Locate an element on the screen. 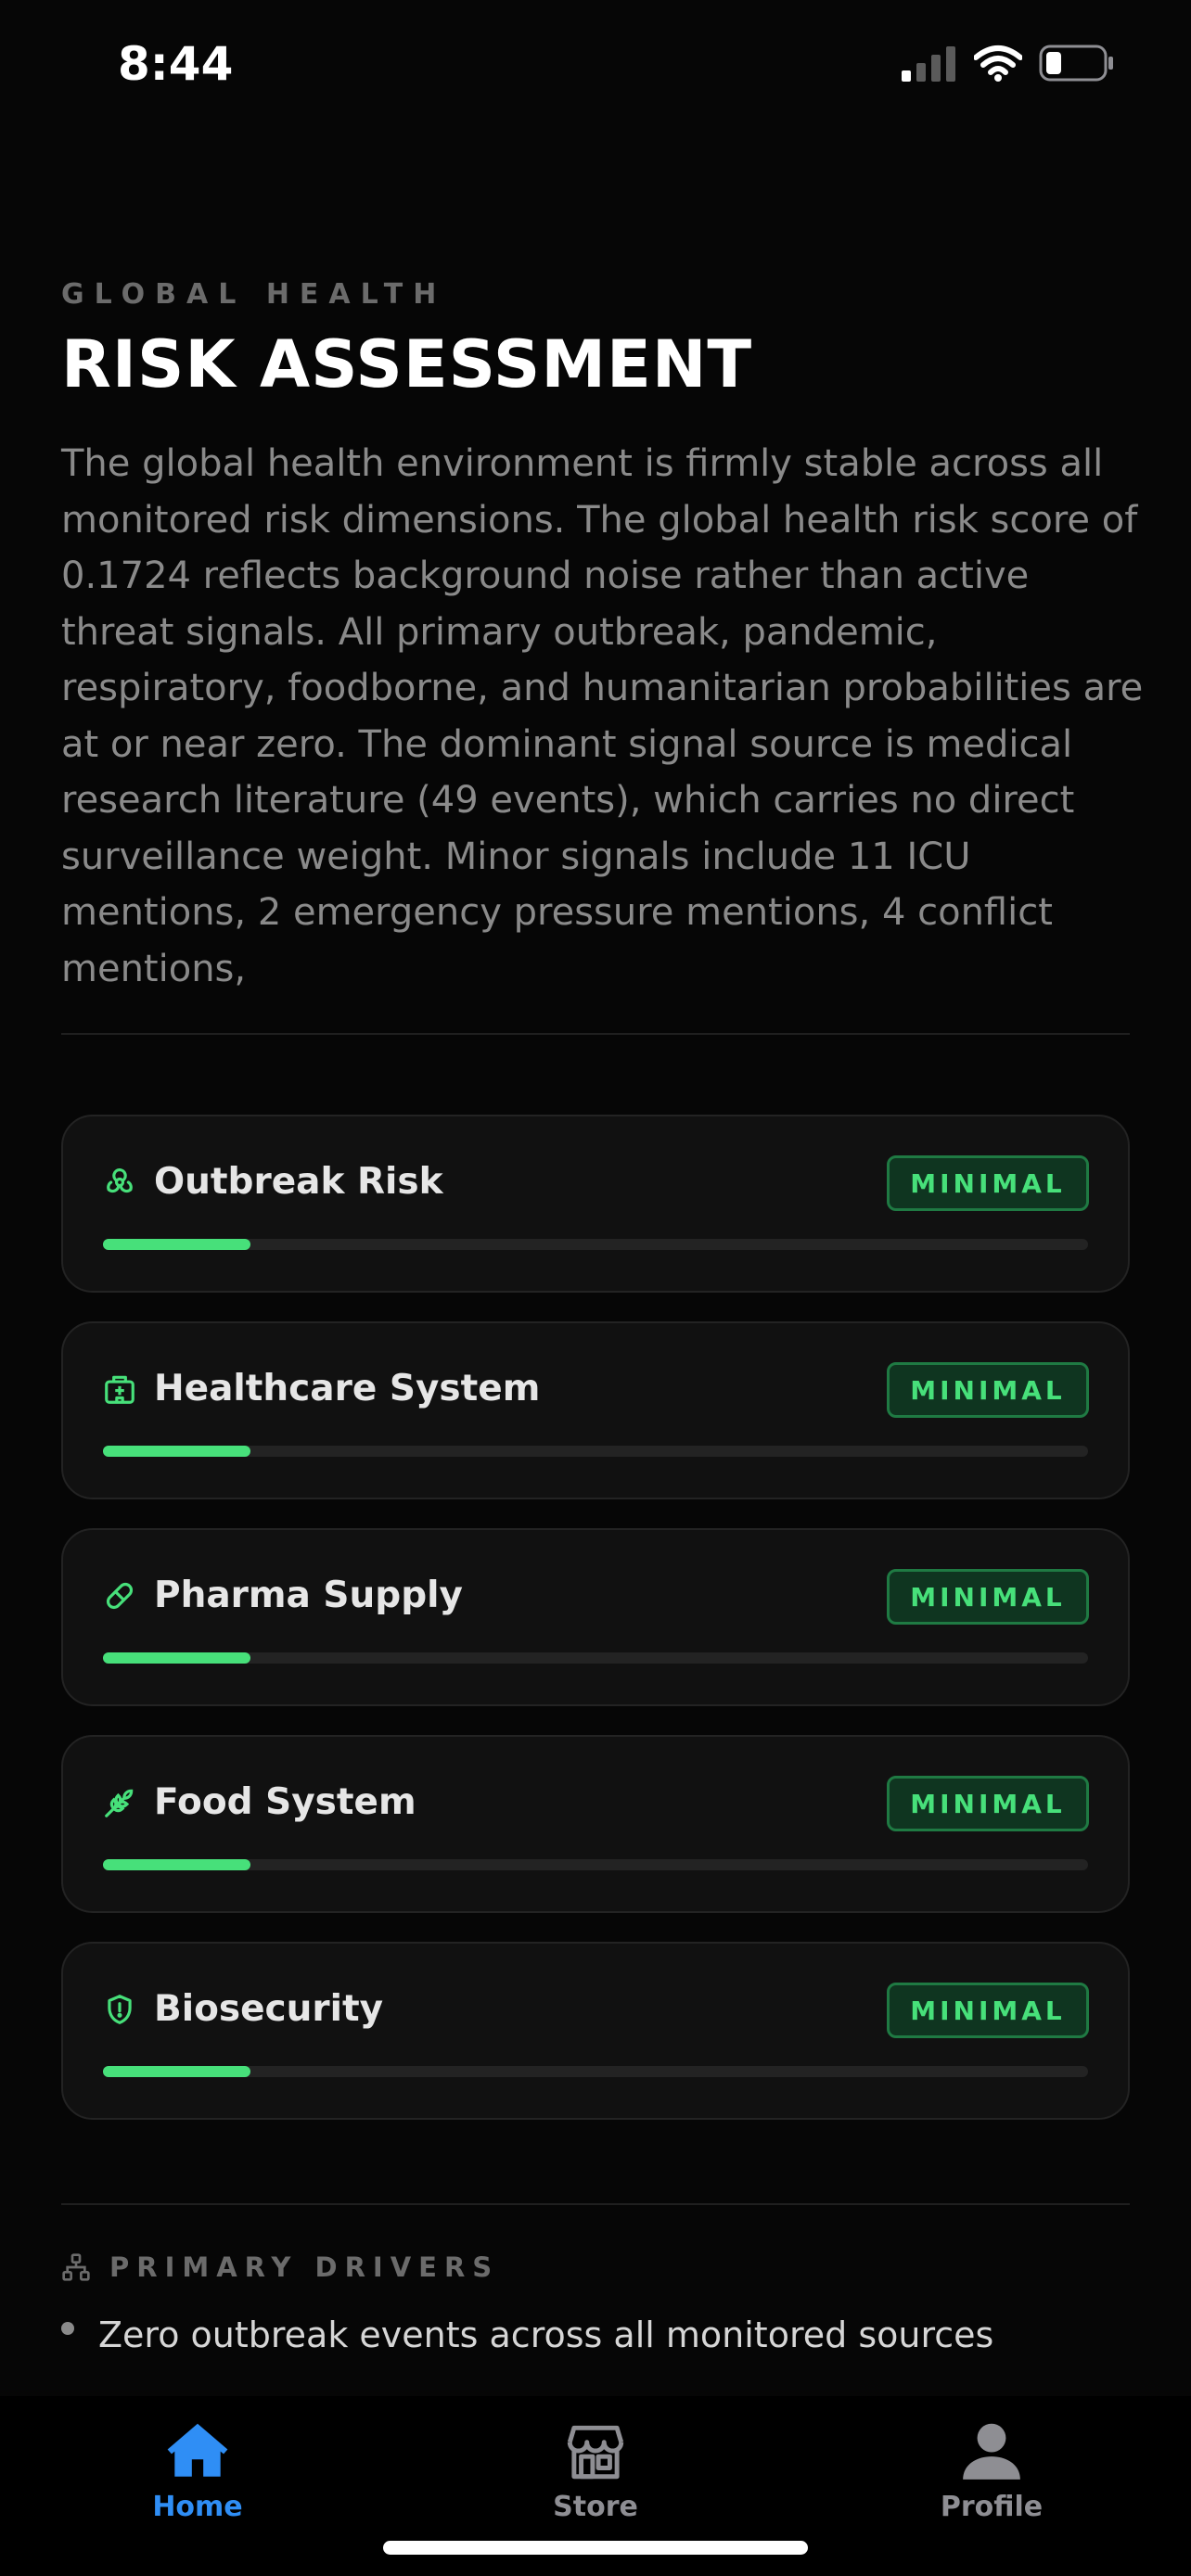  cellular-signal-icon is located at coordinates (929, 64).